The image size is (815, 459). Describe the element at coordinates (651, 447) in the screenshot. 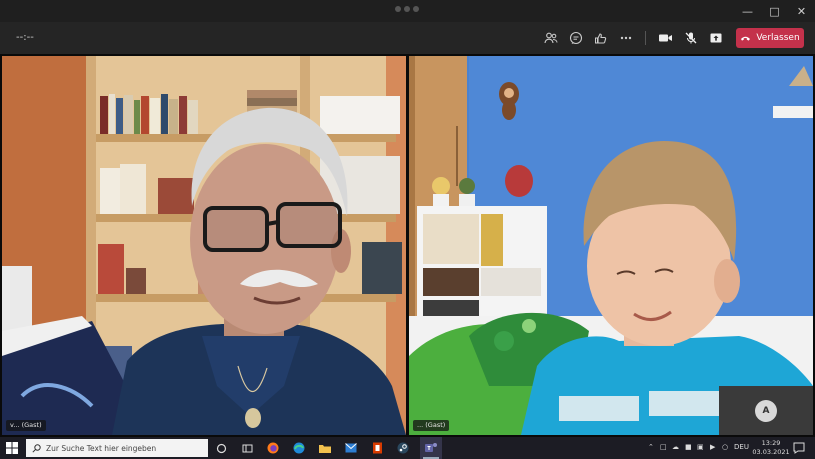

I see `tray-overflow-icon: ⌃` at that location.